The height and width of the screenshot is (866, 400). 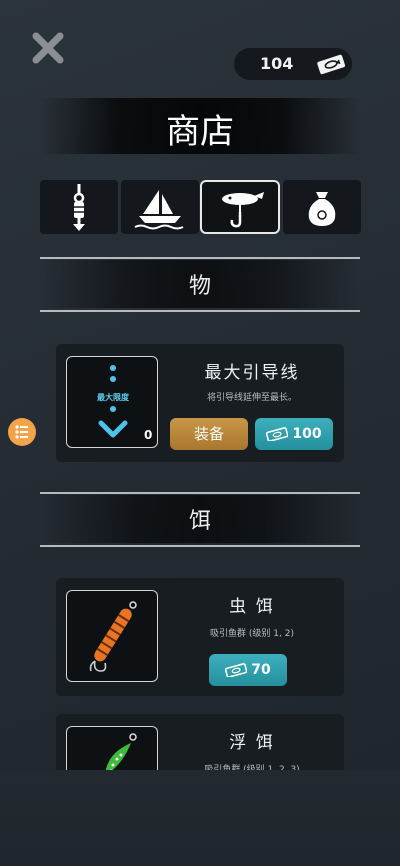 I want to click on item-card-max-line: 最大限度 0 最大引导线 将引导线延伸至最长。 装备 100, so click(x=200, y=403).